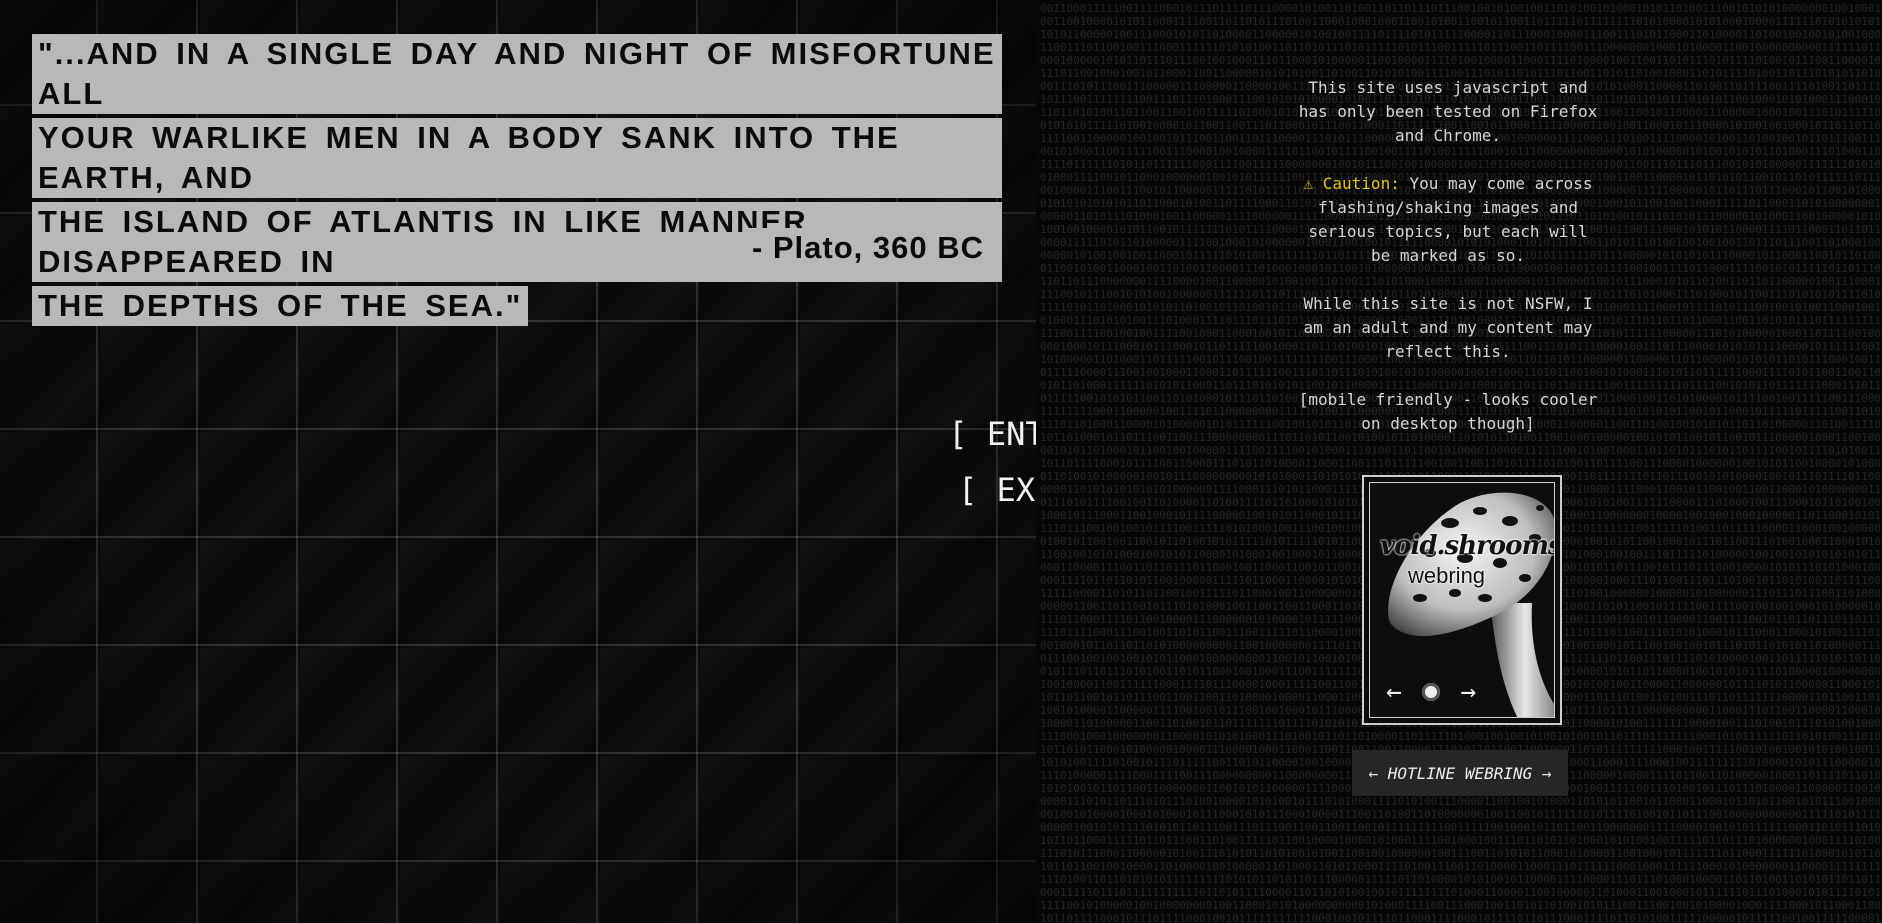  I want to click on badge-home-dot-icon, so click(1431, 692).